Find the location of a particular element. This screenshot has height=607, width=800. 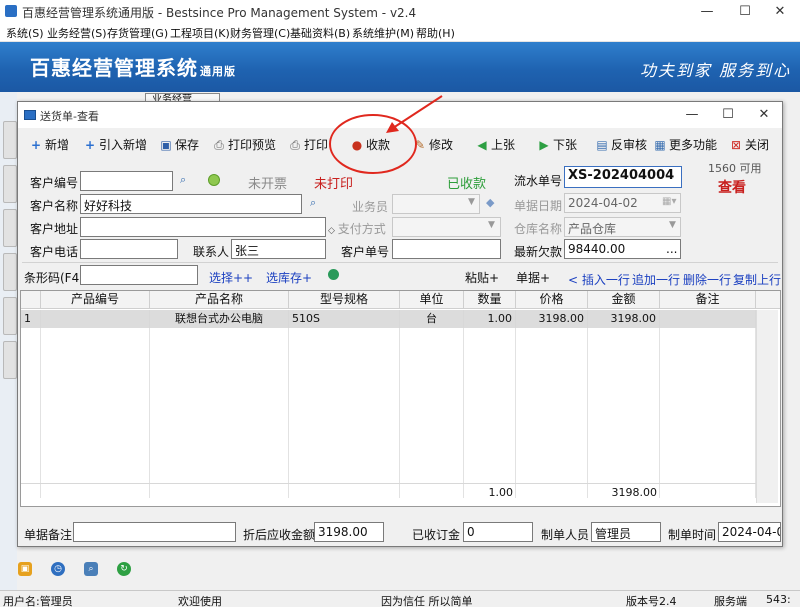

annotation-overlay is located at coordinates (386, 134).